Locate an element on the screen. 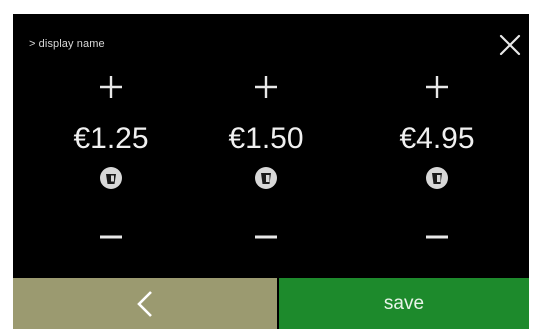  save-button: save is located at coordinates (404, 303).